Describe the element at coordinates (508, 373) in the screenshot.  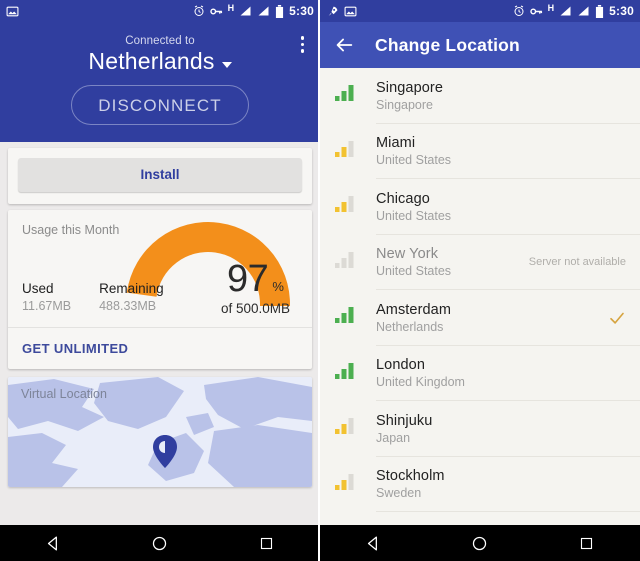
I see `location-text-block: London United Kingdom` at that location.